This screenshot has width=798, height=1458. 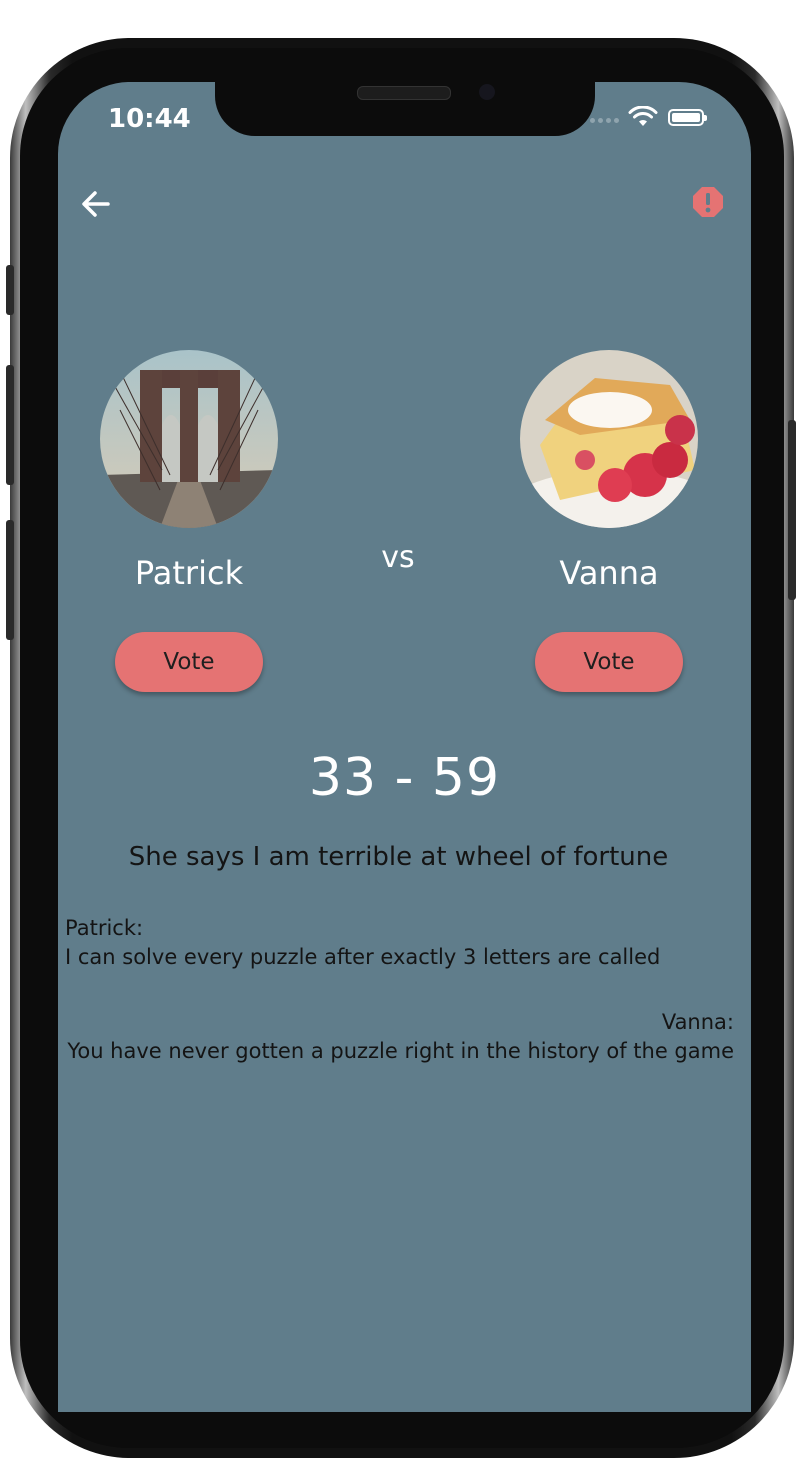 What do you see at coordinates (104, 928) in the screenshot?
I see `left-argument-speaker: Patrick:` at bounding box center [104, 928].